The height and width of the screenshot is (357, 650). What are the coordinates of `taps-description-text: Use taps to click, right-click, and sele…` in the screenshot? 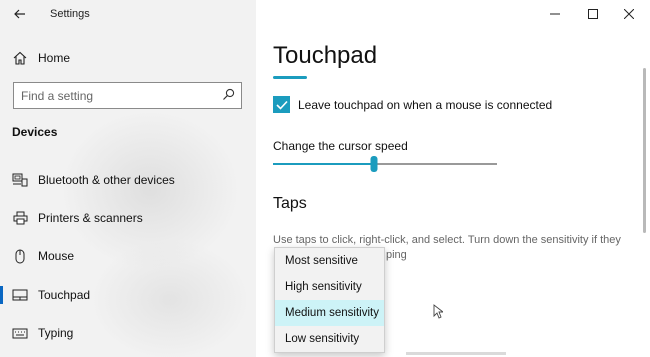 It's located at (447, 240).